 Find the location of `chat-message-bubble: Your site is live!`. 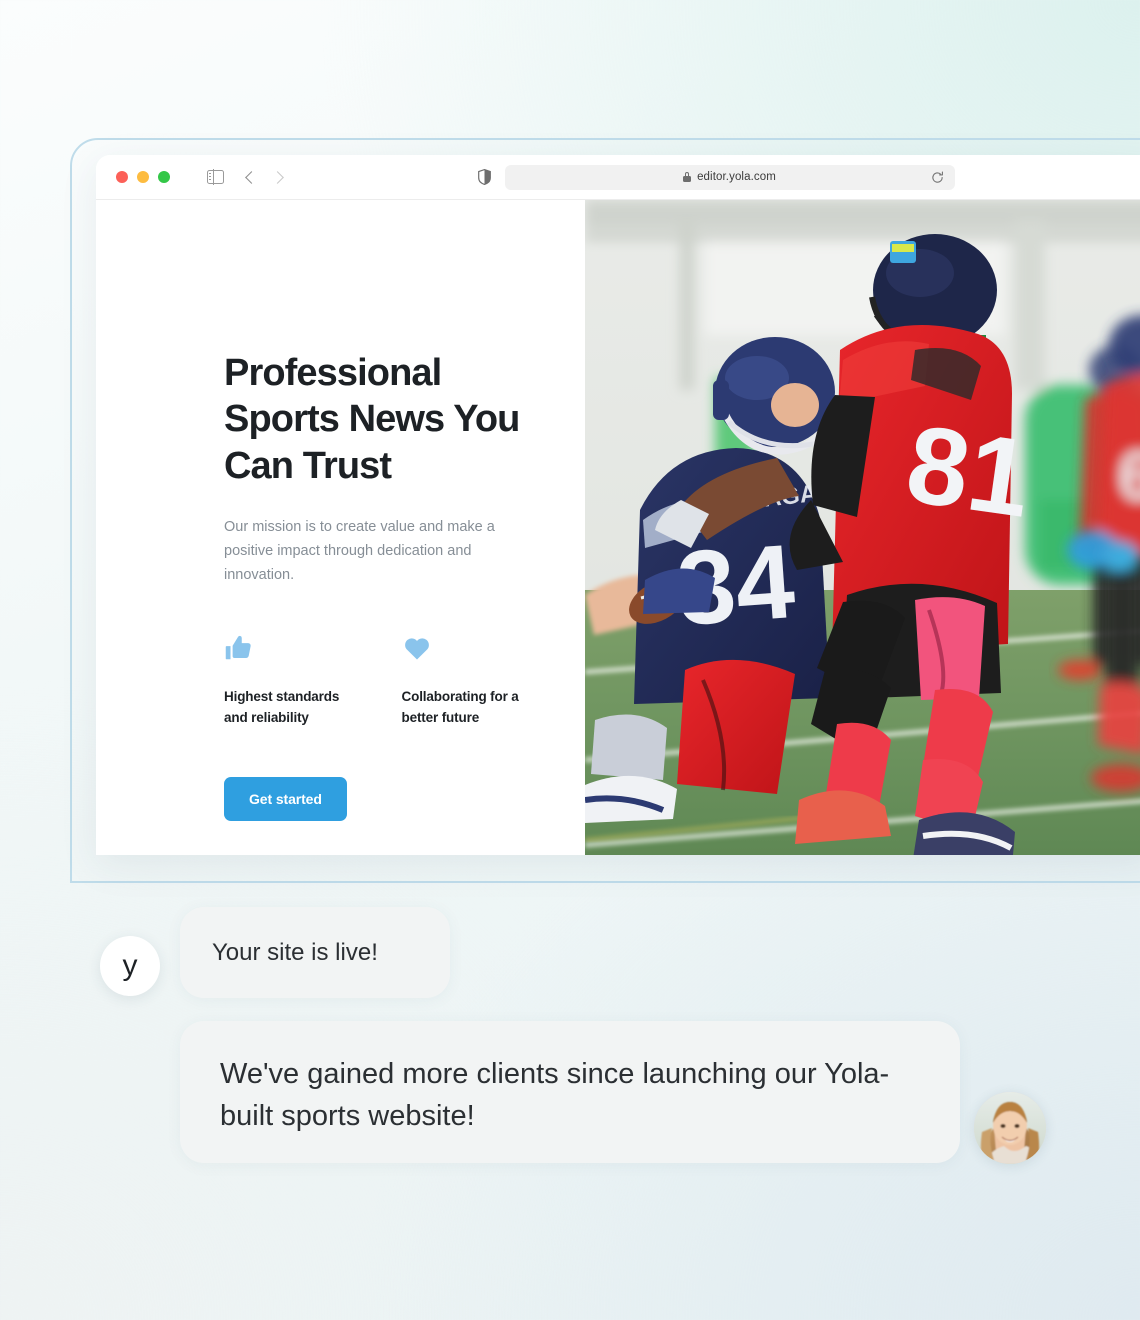

chat-message-bubble: Your site is live! is located at coordinates (315, 952).